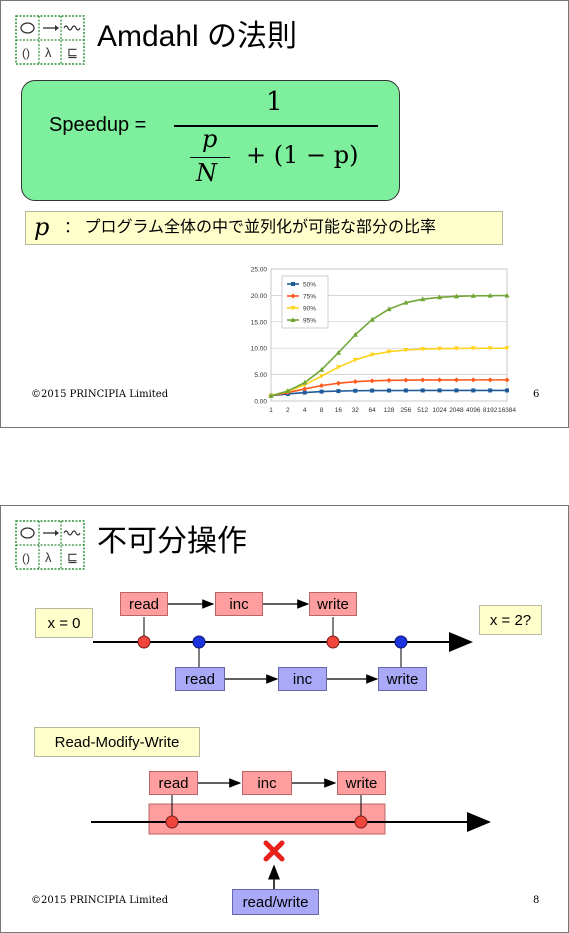 The height and width of the screenshot is (933, 569). I want to click on x-tick-label: 16384, so click(507, 410).